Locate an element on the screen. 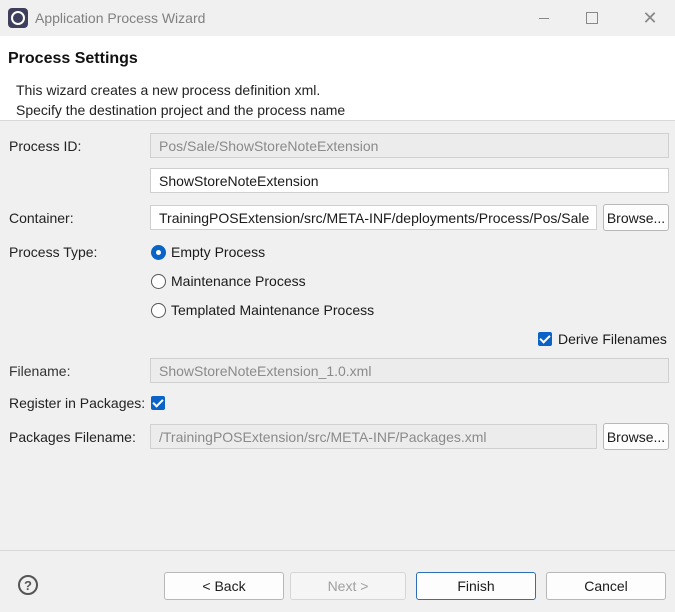 The image size is (675, 612). filename-field: ShowStoreNoteExtension_1.0.xml is located at coordinates (409, 370).